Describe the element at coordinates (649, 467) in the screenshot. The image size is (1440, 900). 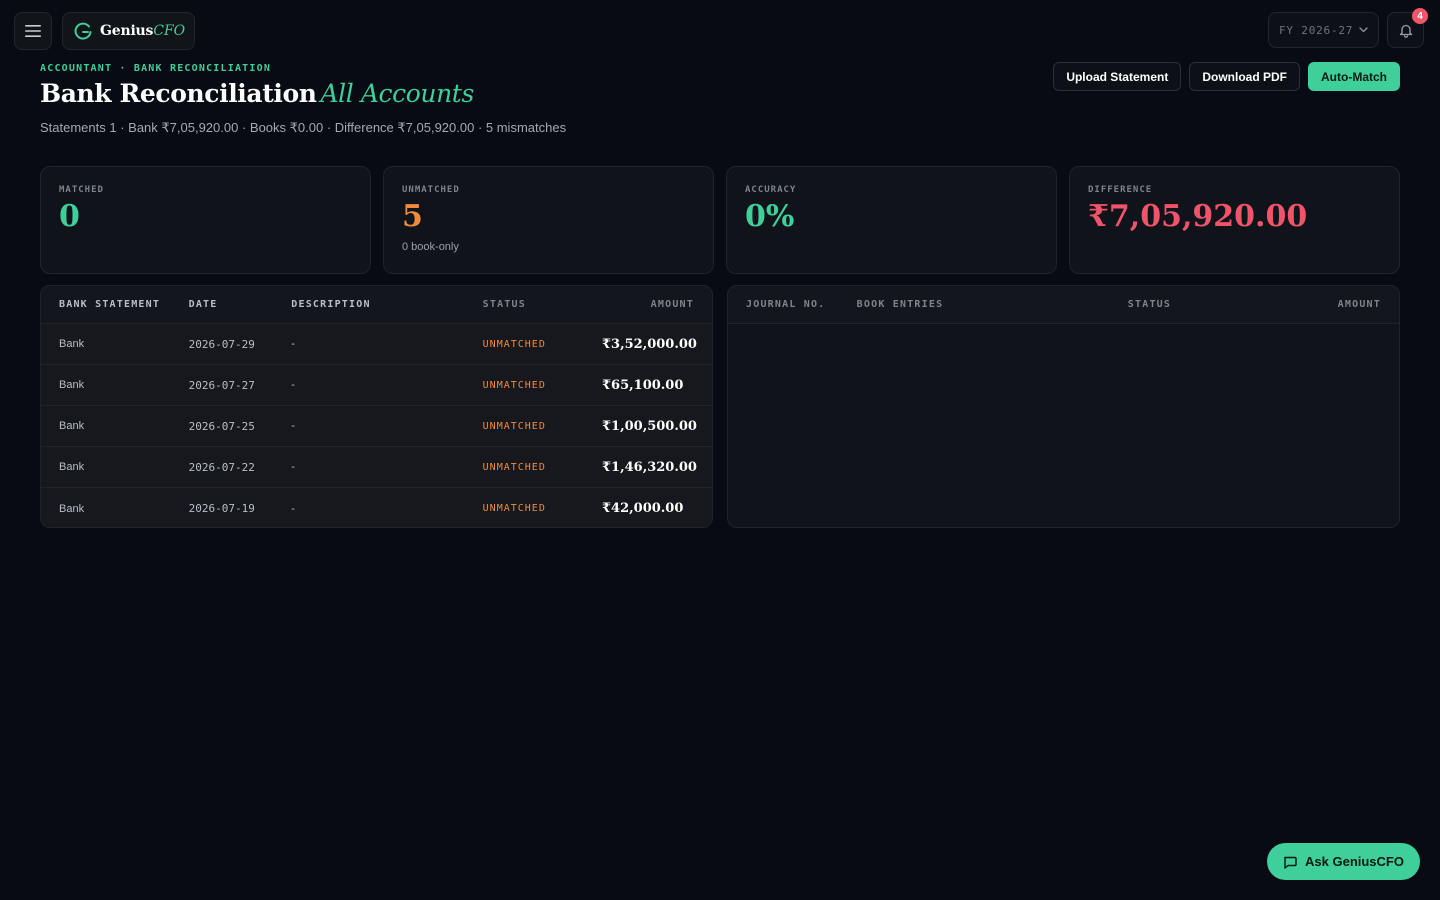
I see `cell-amount: ₹1,46,320.00` at that location.